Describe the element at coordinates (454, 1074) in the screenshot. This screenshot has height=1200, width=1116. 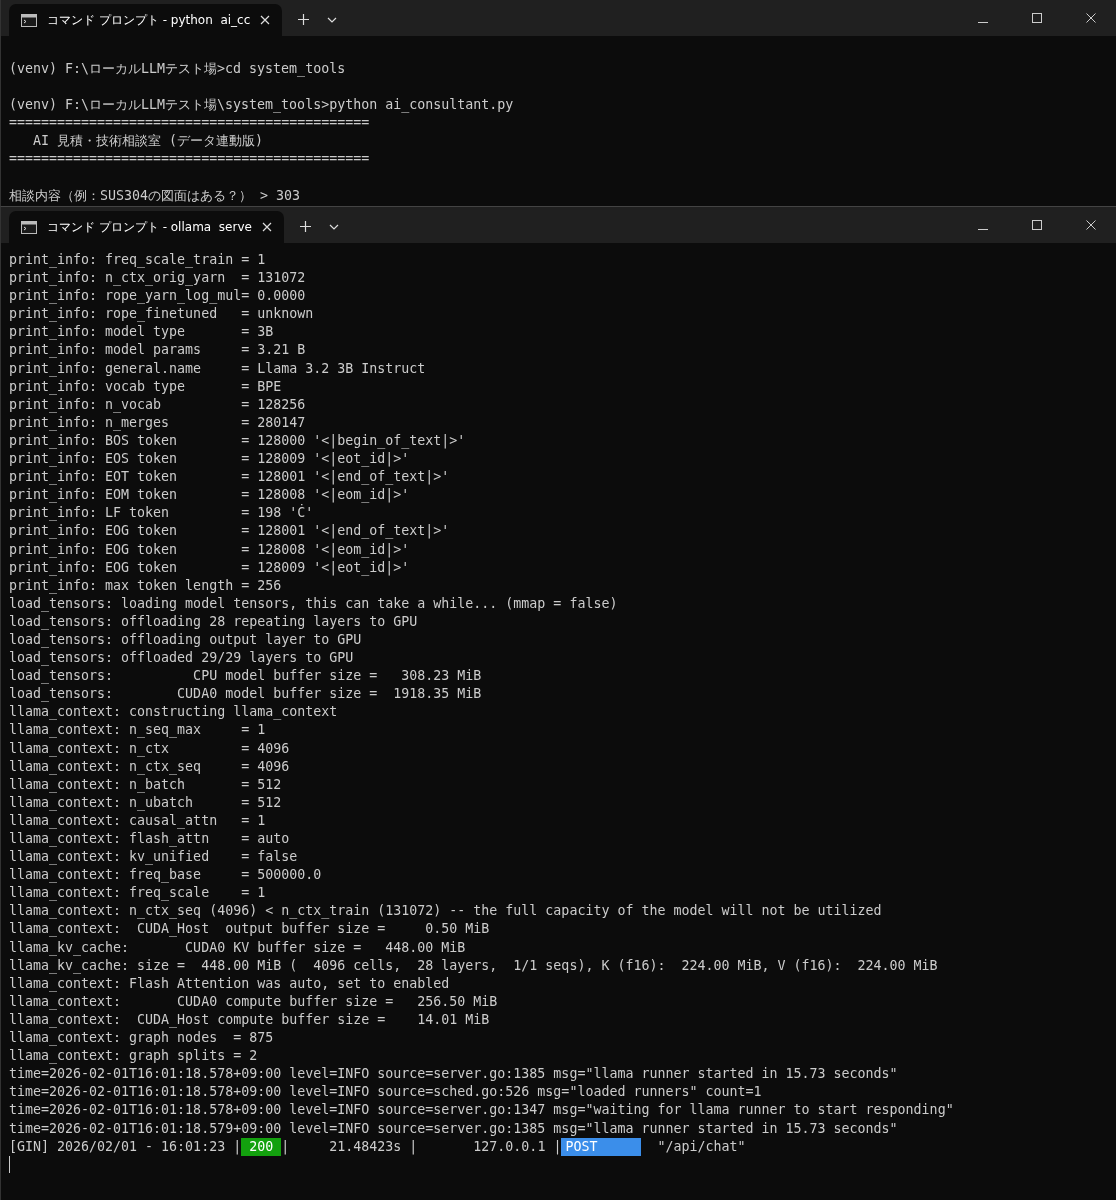
I see `terminal-line: time=2026-02-01T16:01:18.578+09:00 level=INFO source=server.go:1385 msg="llama runner started in 15.73 seconds"` at that location.